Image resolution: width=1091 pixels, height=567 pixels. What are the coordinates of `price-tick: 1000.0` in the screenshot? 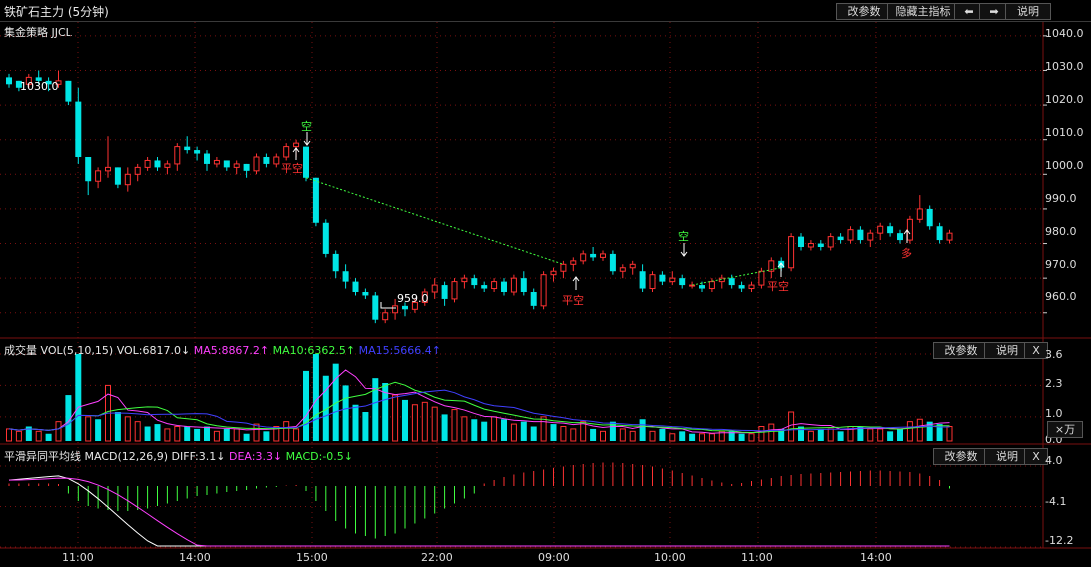 It's located at (1064, 165).